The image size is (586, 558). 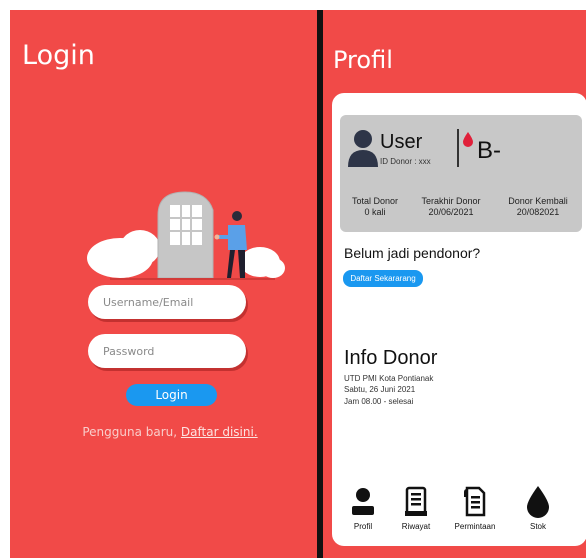 I want to click on donor-id: ID Donor : xxx, so click(x=405, y=161).